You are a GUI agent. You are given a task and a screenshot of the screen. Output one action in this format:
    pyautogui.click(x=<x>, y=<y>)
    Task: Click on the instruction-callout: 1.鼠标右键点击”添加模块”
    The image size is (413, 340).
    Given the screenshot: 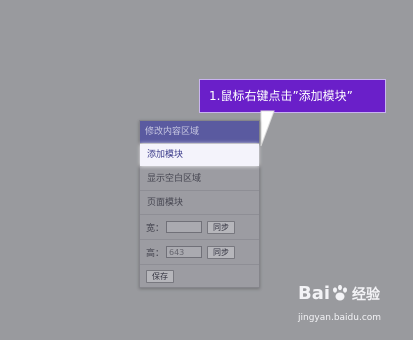 What is the action you would take?
    pyautogui.click(x=292, y=96)
    